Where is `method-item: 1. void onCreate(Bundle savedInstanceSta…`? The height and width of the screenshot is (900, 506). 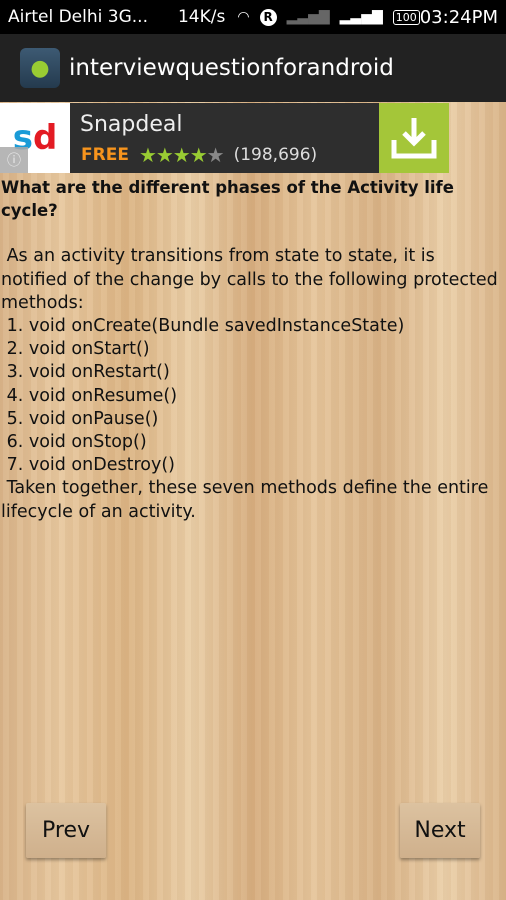 method-item: 1. void onCreate(Bundle savedInstanceSta… is located at coordinates (203, 326).